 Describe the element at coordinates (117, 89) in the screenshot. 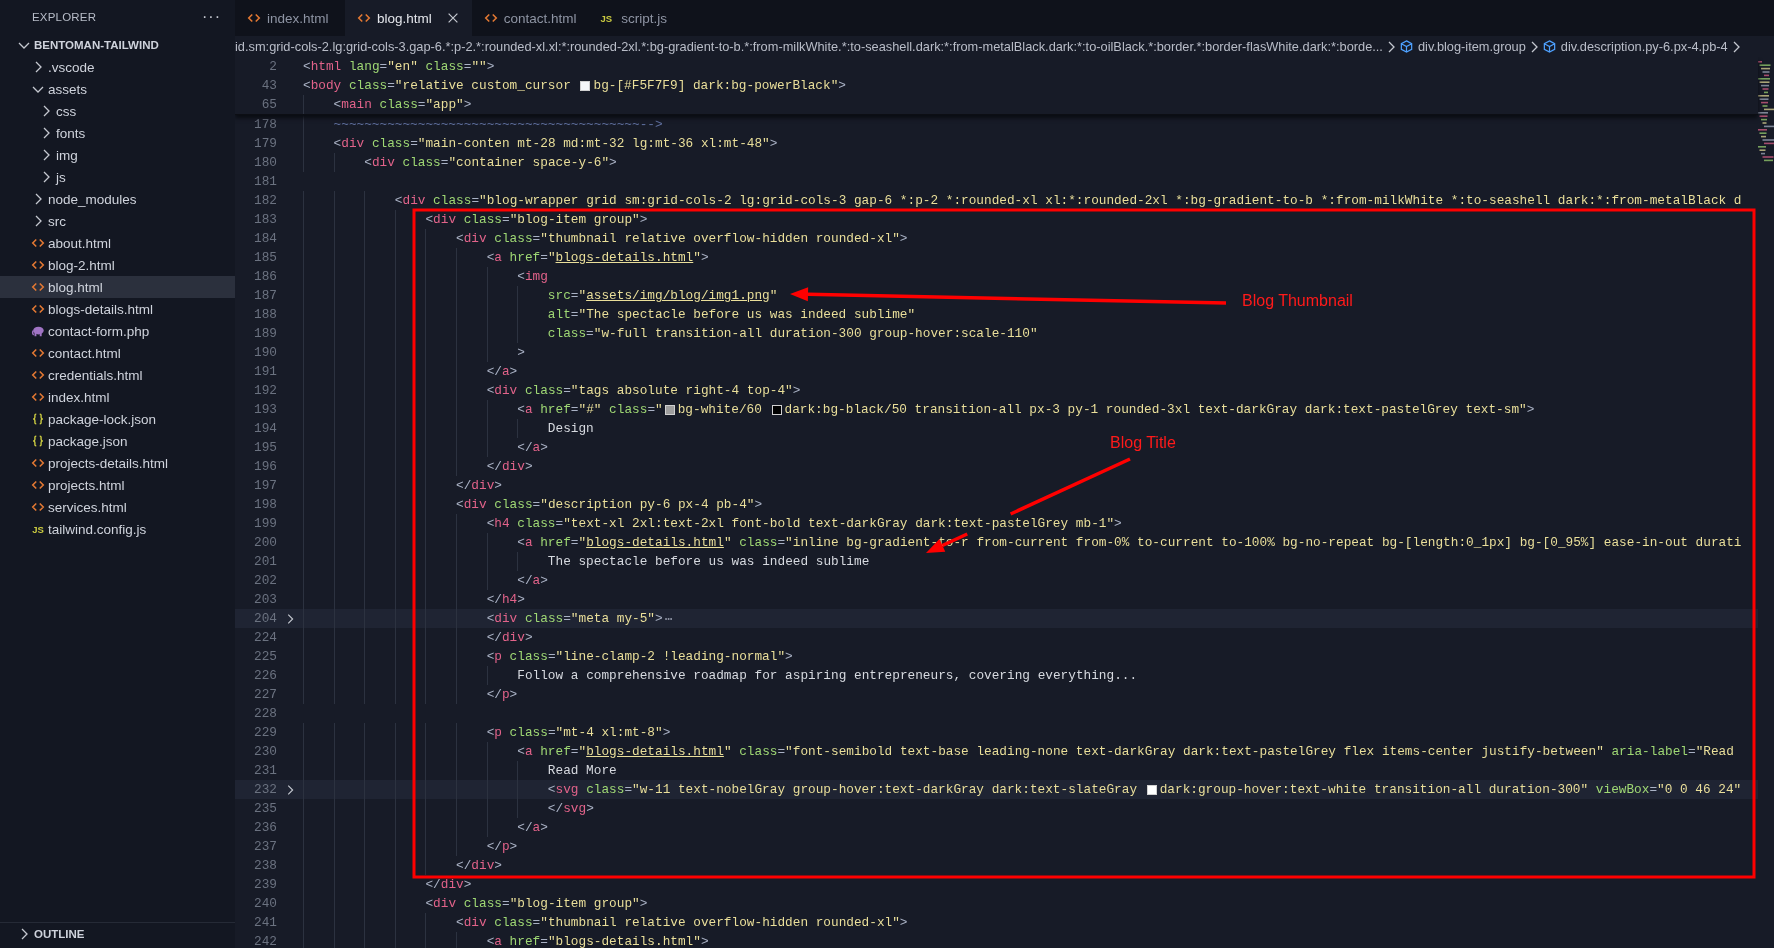

I see `file-tree-item: assets` at that location.